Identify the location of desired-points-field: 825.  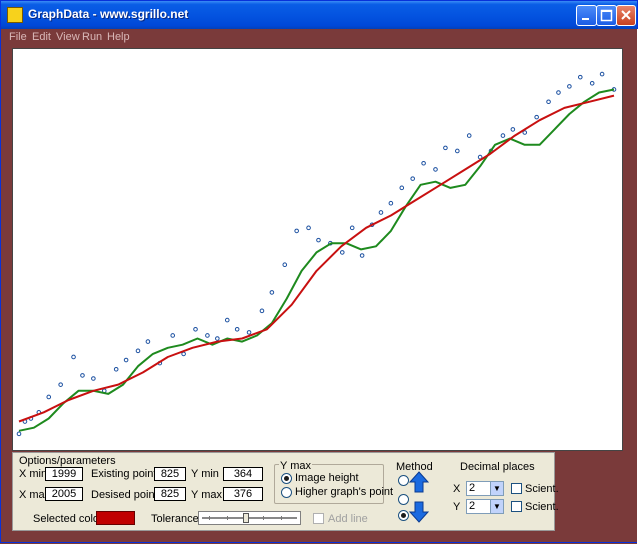
(170, 494).